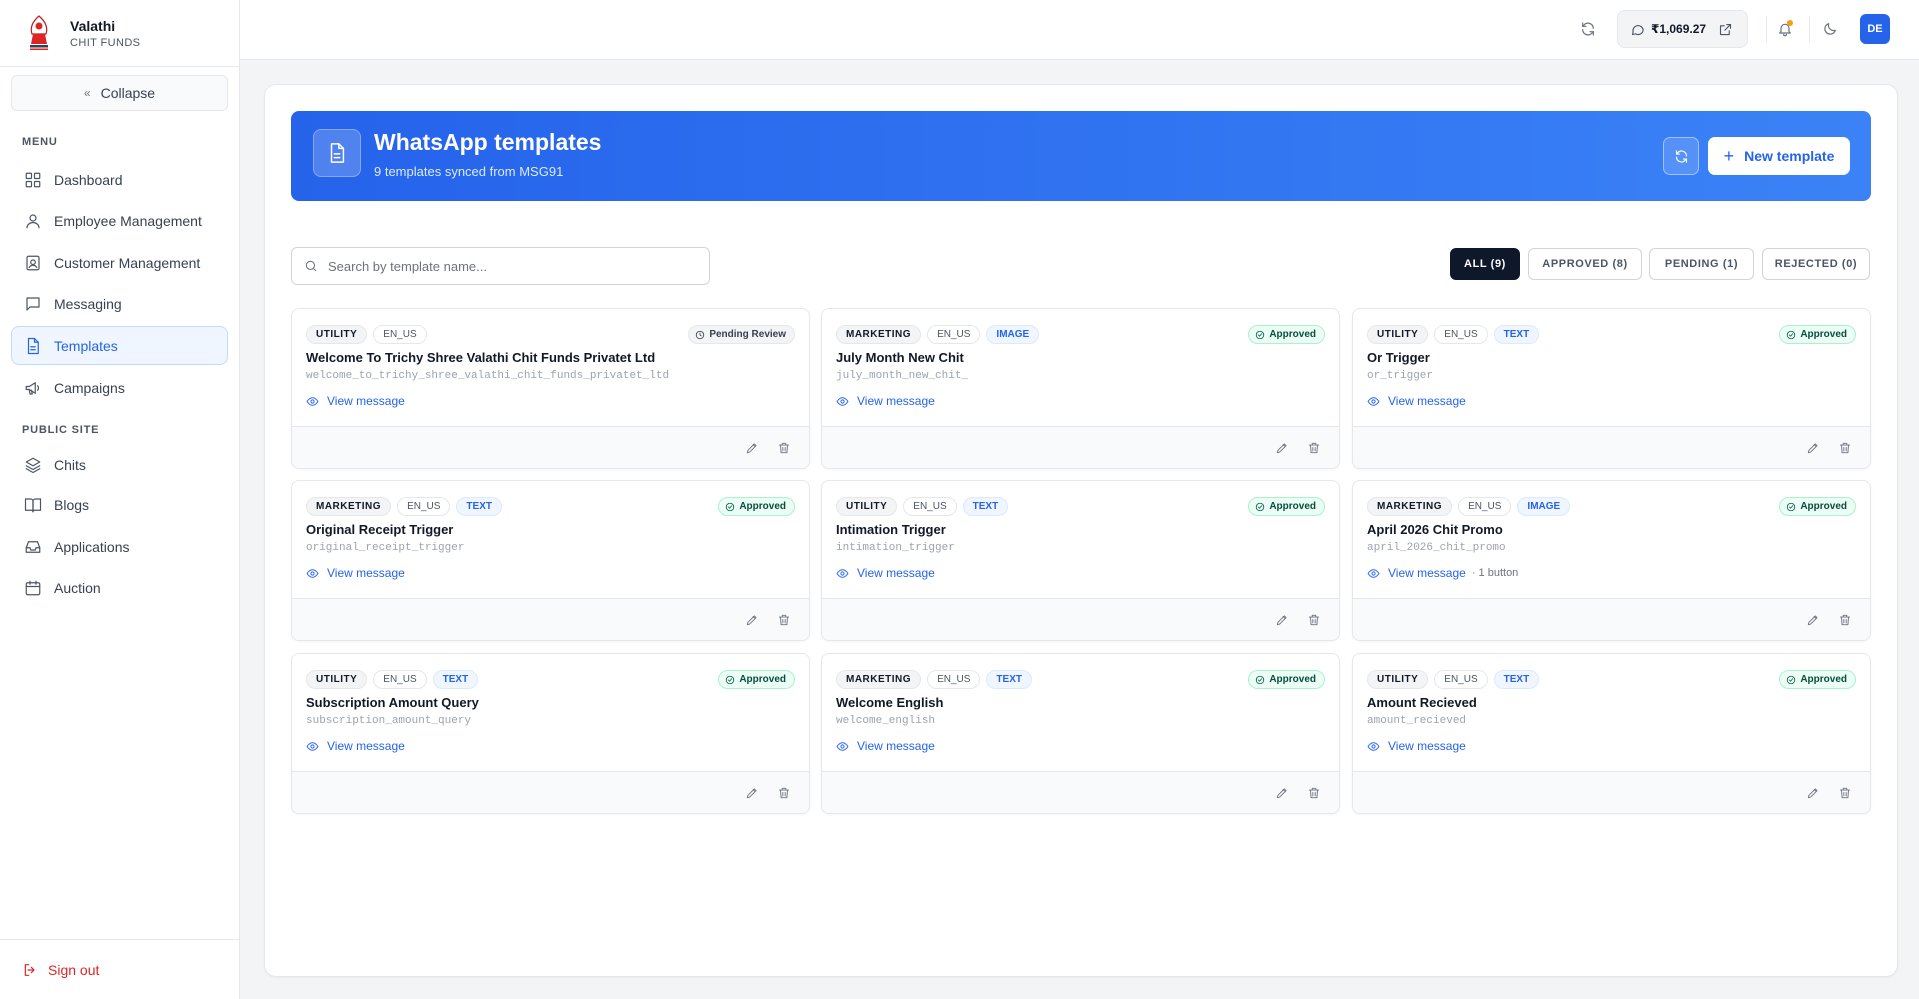  Describe the element at coordinates (119, 464) in the screenshot. I see `sidebar-item-chits: Chits` at that location.